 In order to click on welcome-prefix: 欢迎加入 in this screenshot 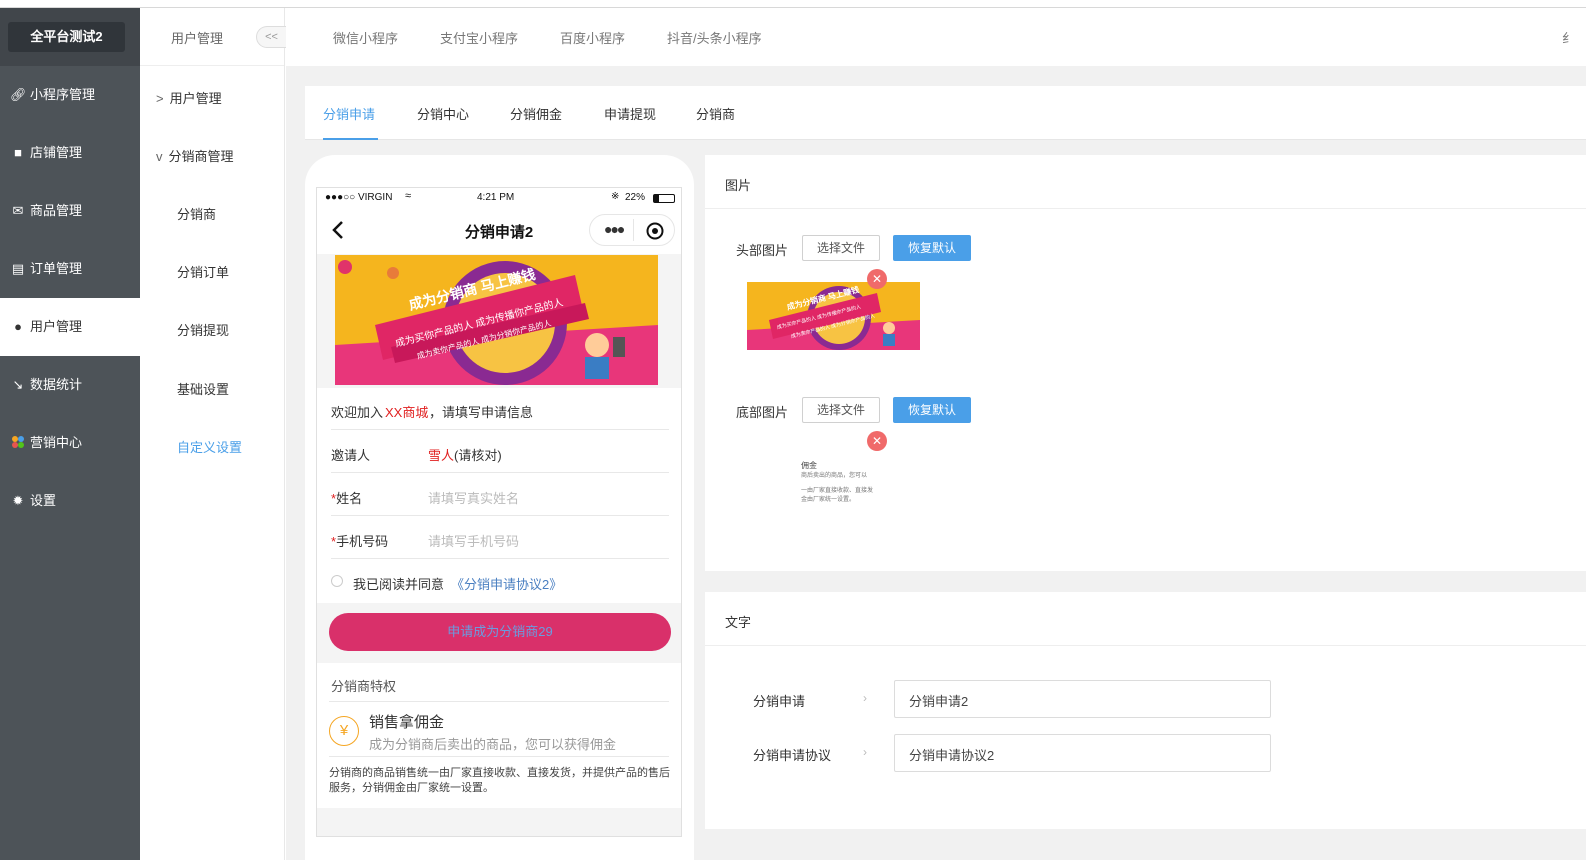, I will do `click(357, 412)`.